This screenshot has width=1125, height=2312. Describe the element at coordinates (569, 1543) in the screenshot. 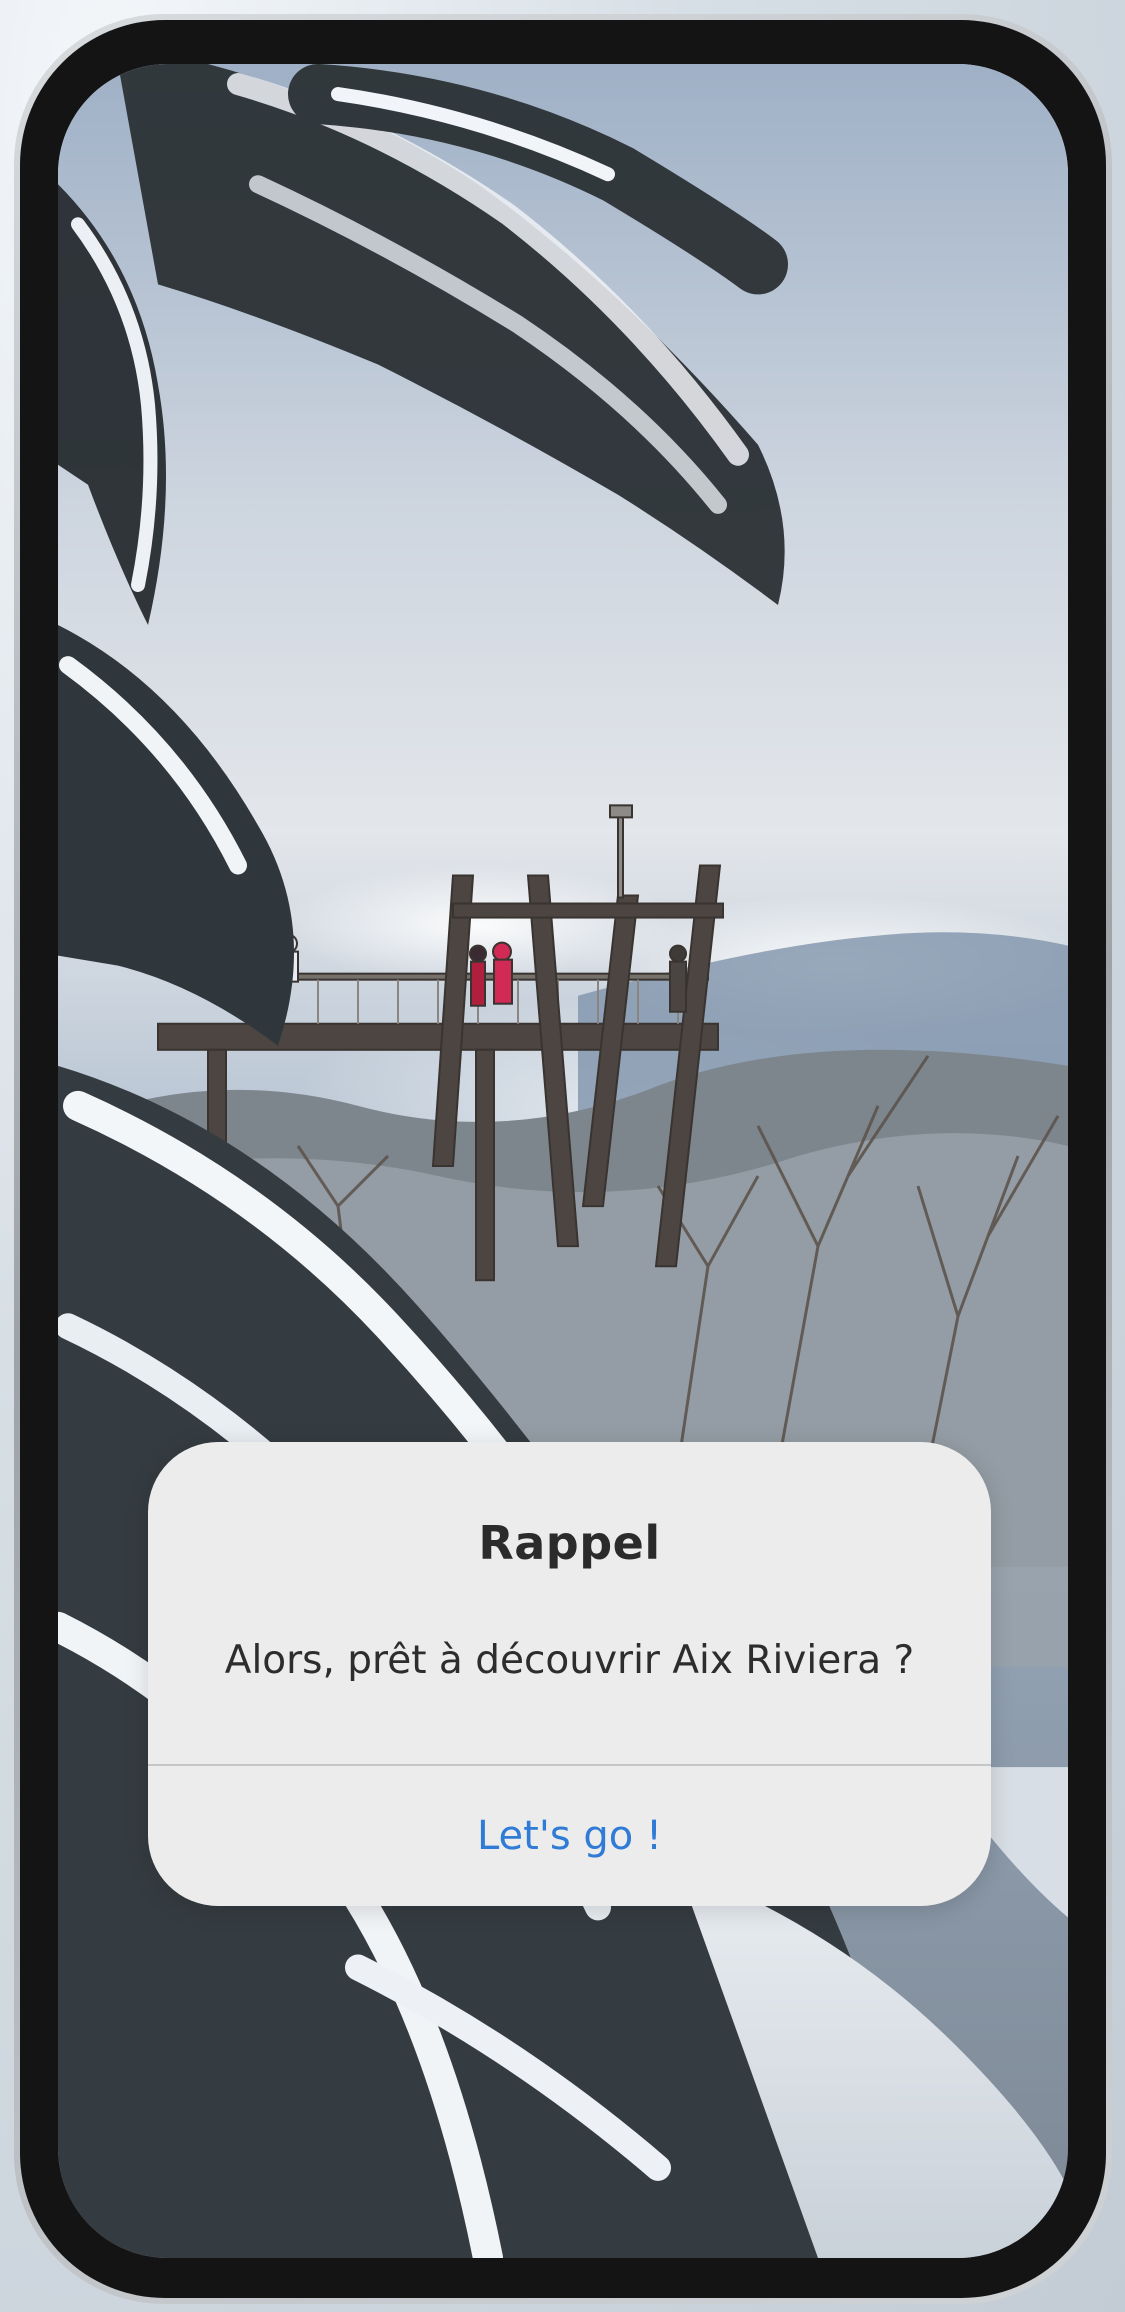

I see `alert-title: Rappel` at that location.